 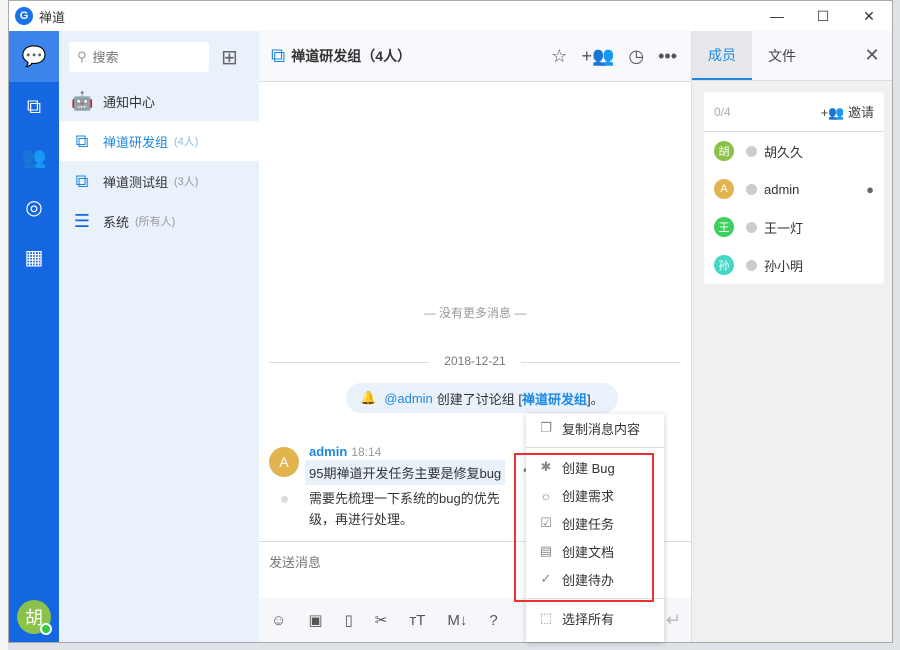 What do you see at coordinates (129, 102) in the screenshot?
I see `chat-name: 通知中心` at bounding box center [129, 102].